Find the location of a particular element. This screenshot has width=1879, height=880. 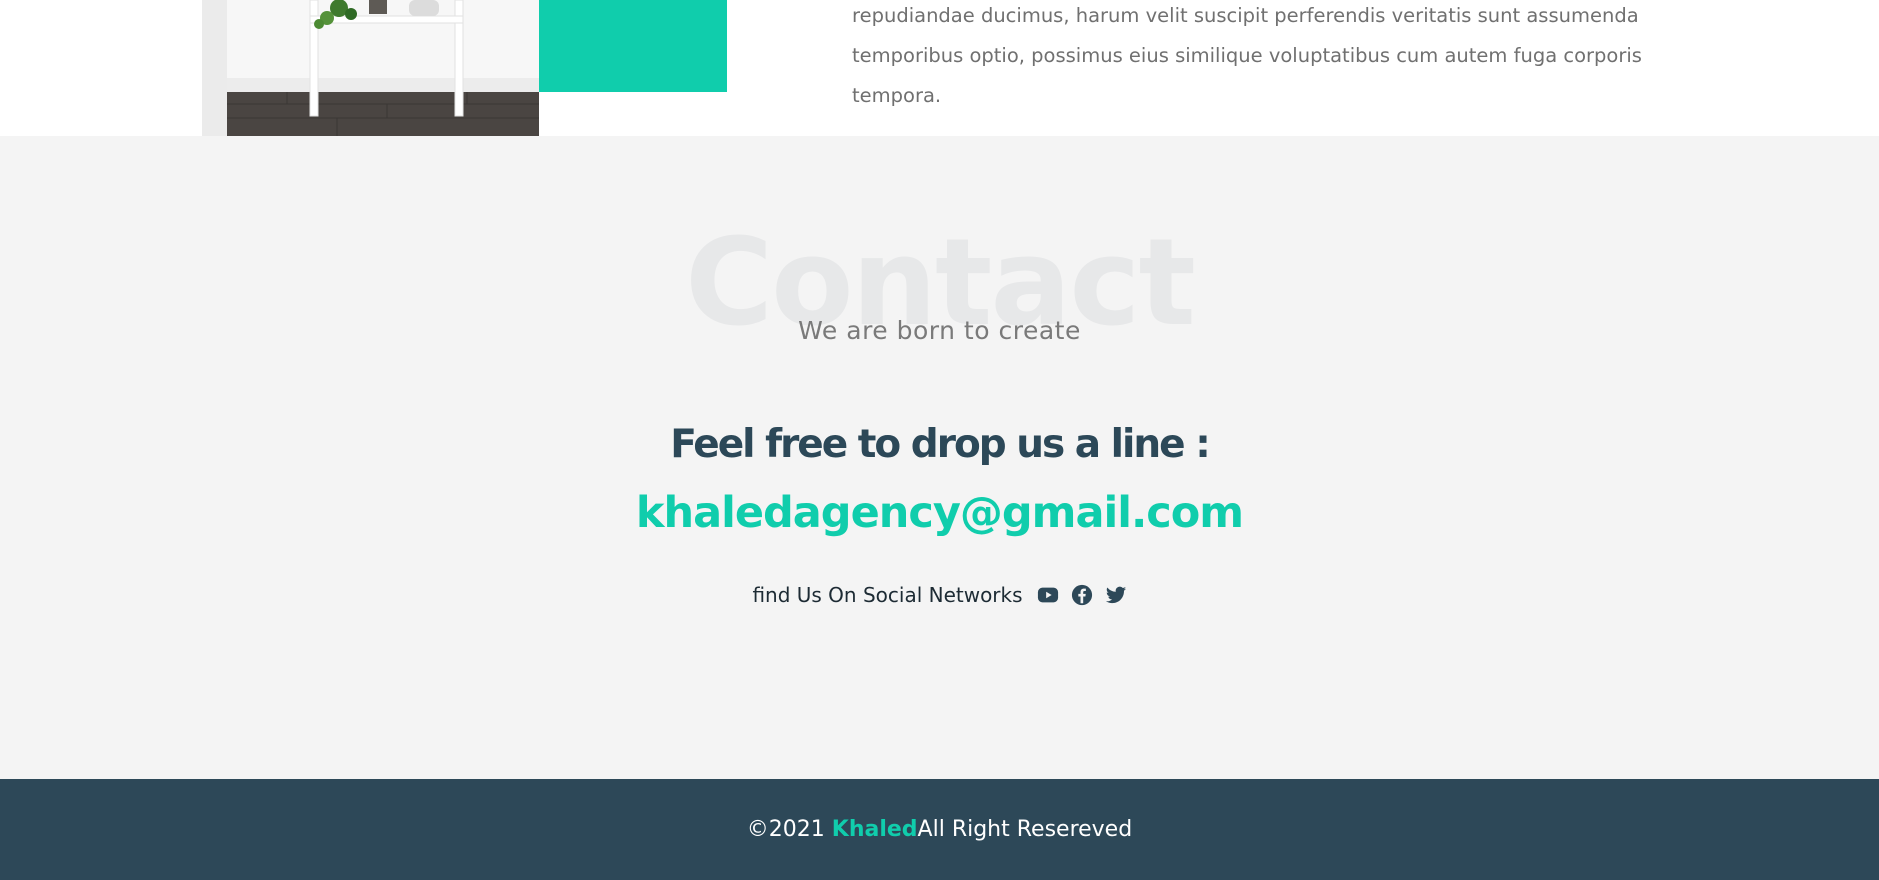

about-photo is located at coordinates (383, 68).